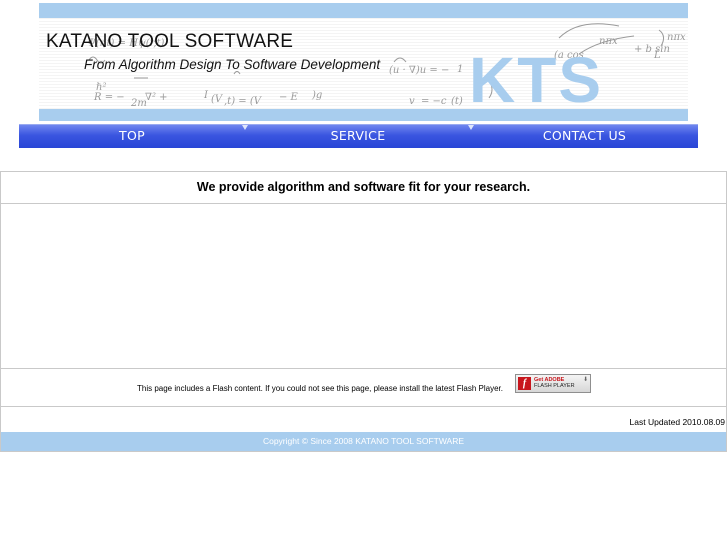  What do you see at coordinates (363, 115) in the screenshot?
I see `banner-bottom-strip` at bounding box center [363, 115].